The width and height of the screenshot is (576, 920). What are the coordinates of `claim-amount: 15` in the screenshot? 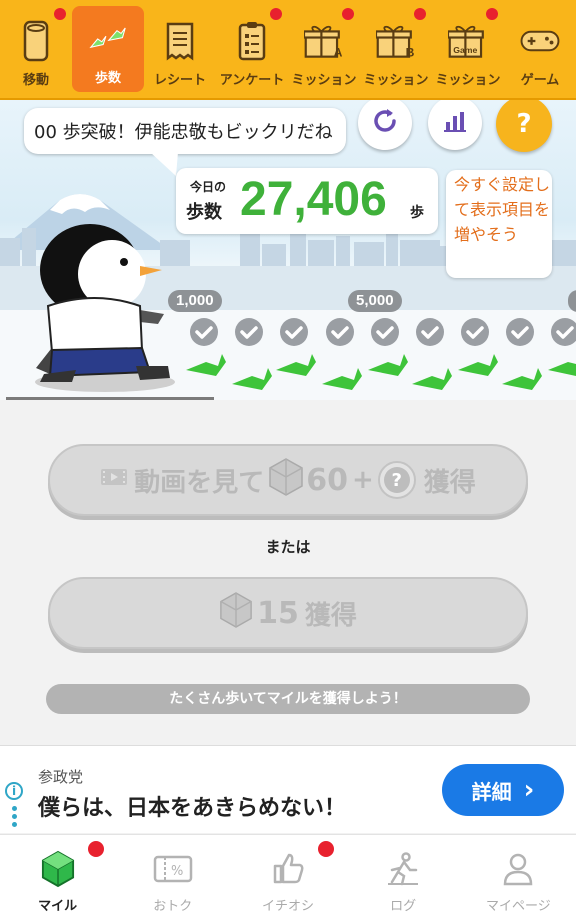 It's located at (278, 613).